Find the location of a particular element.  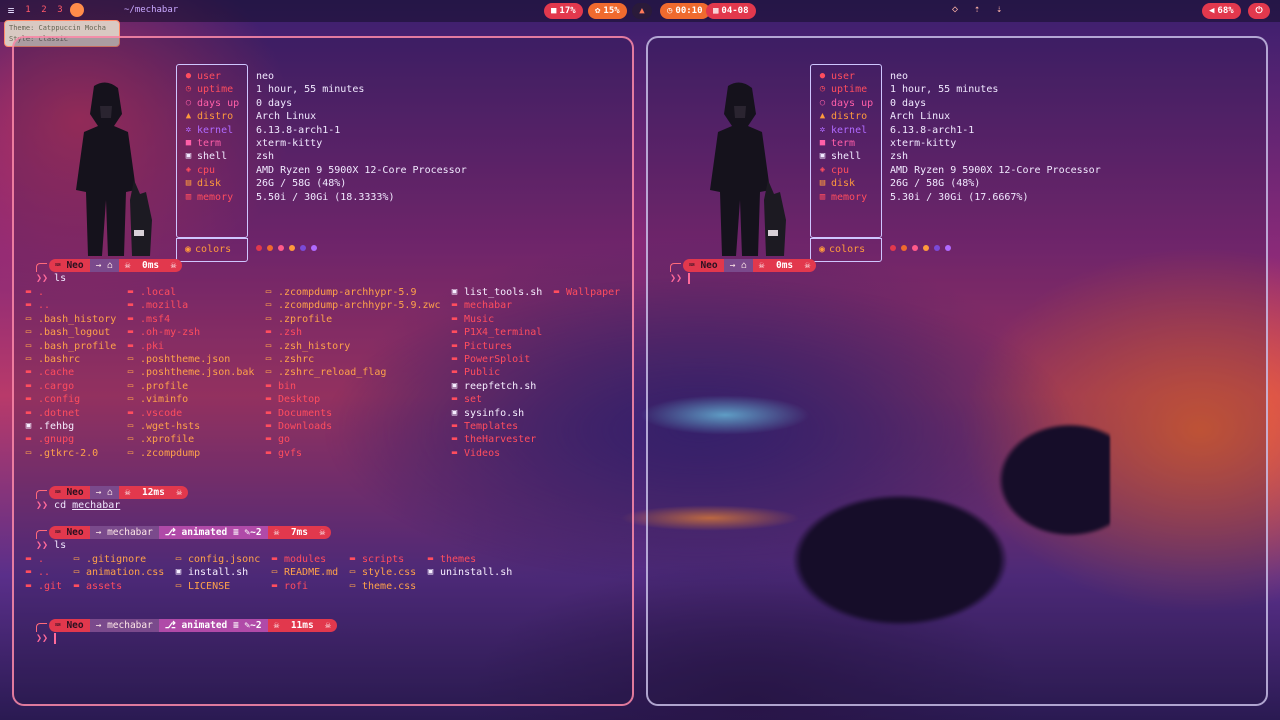

ls-entry: ▭ .bash_profile is located at coordinates (70, 346).